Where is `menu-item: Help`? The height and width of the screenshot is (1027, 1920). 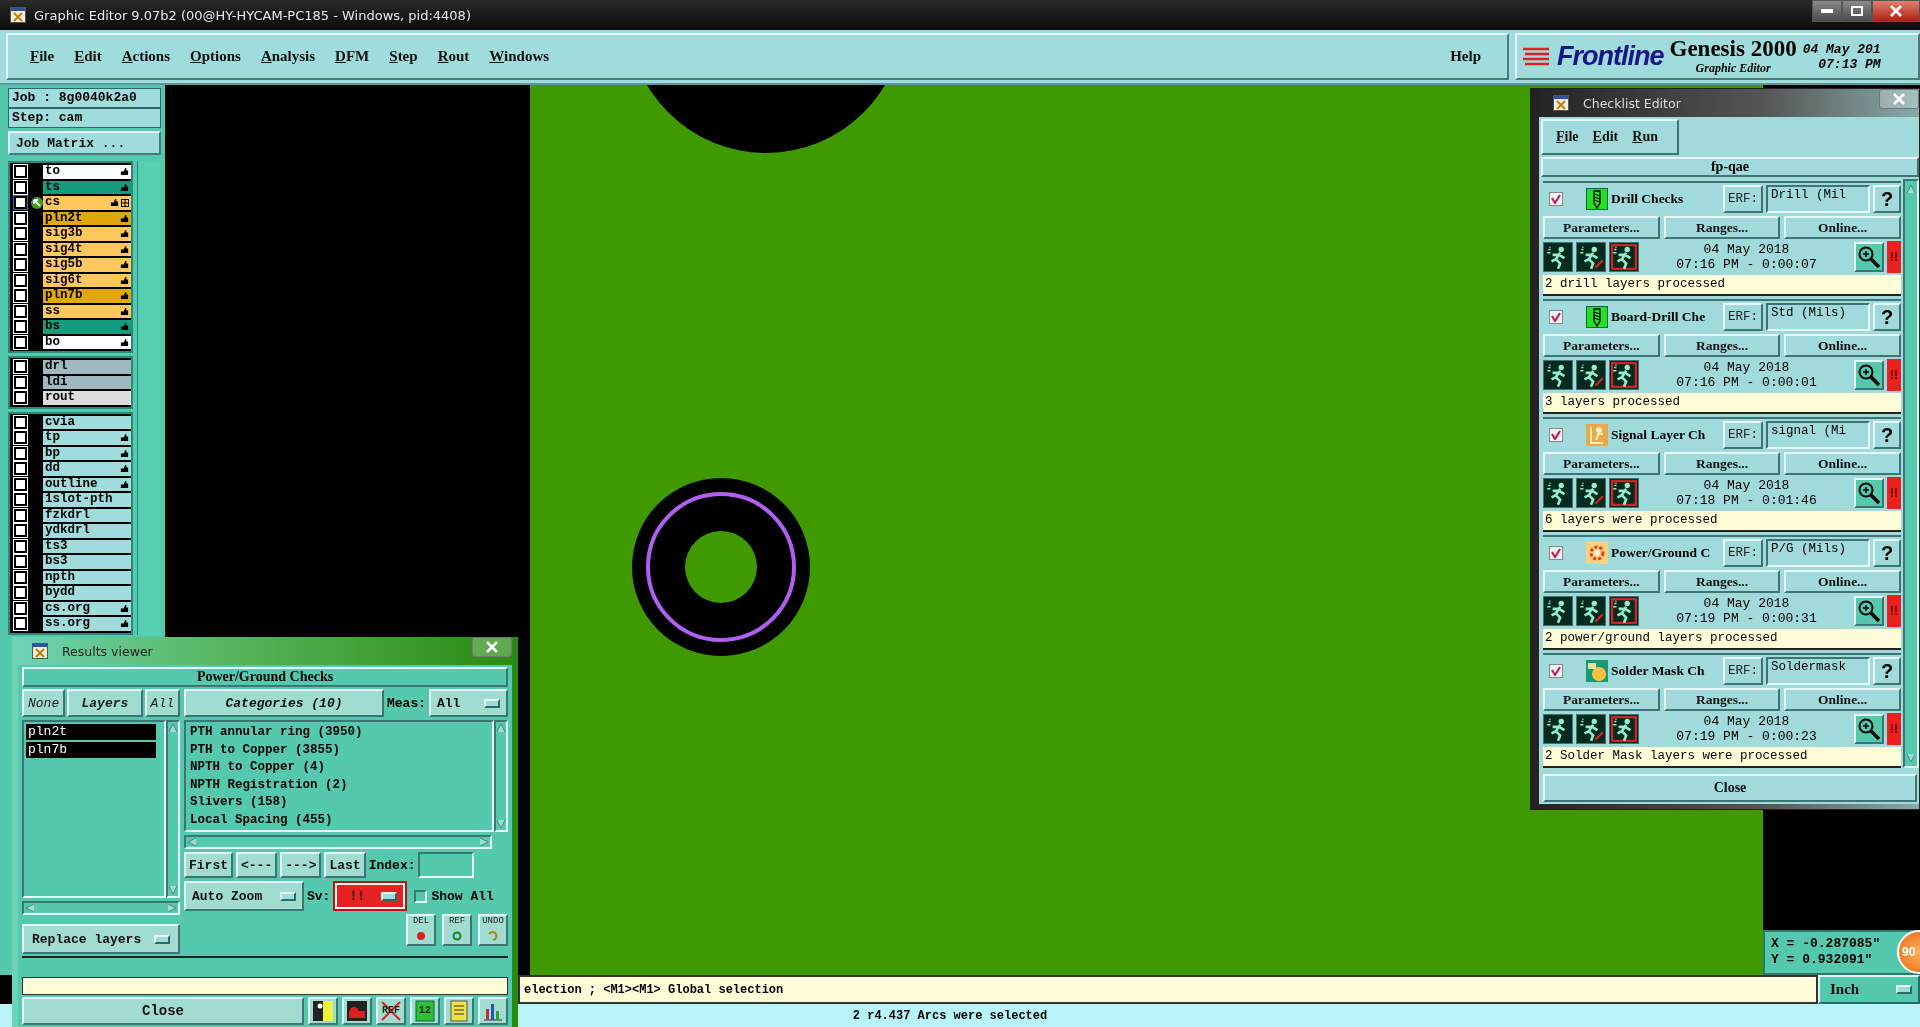
menu-item: Help is located at coordinates (1465, 56).